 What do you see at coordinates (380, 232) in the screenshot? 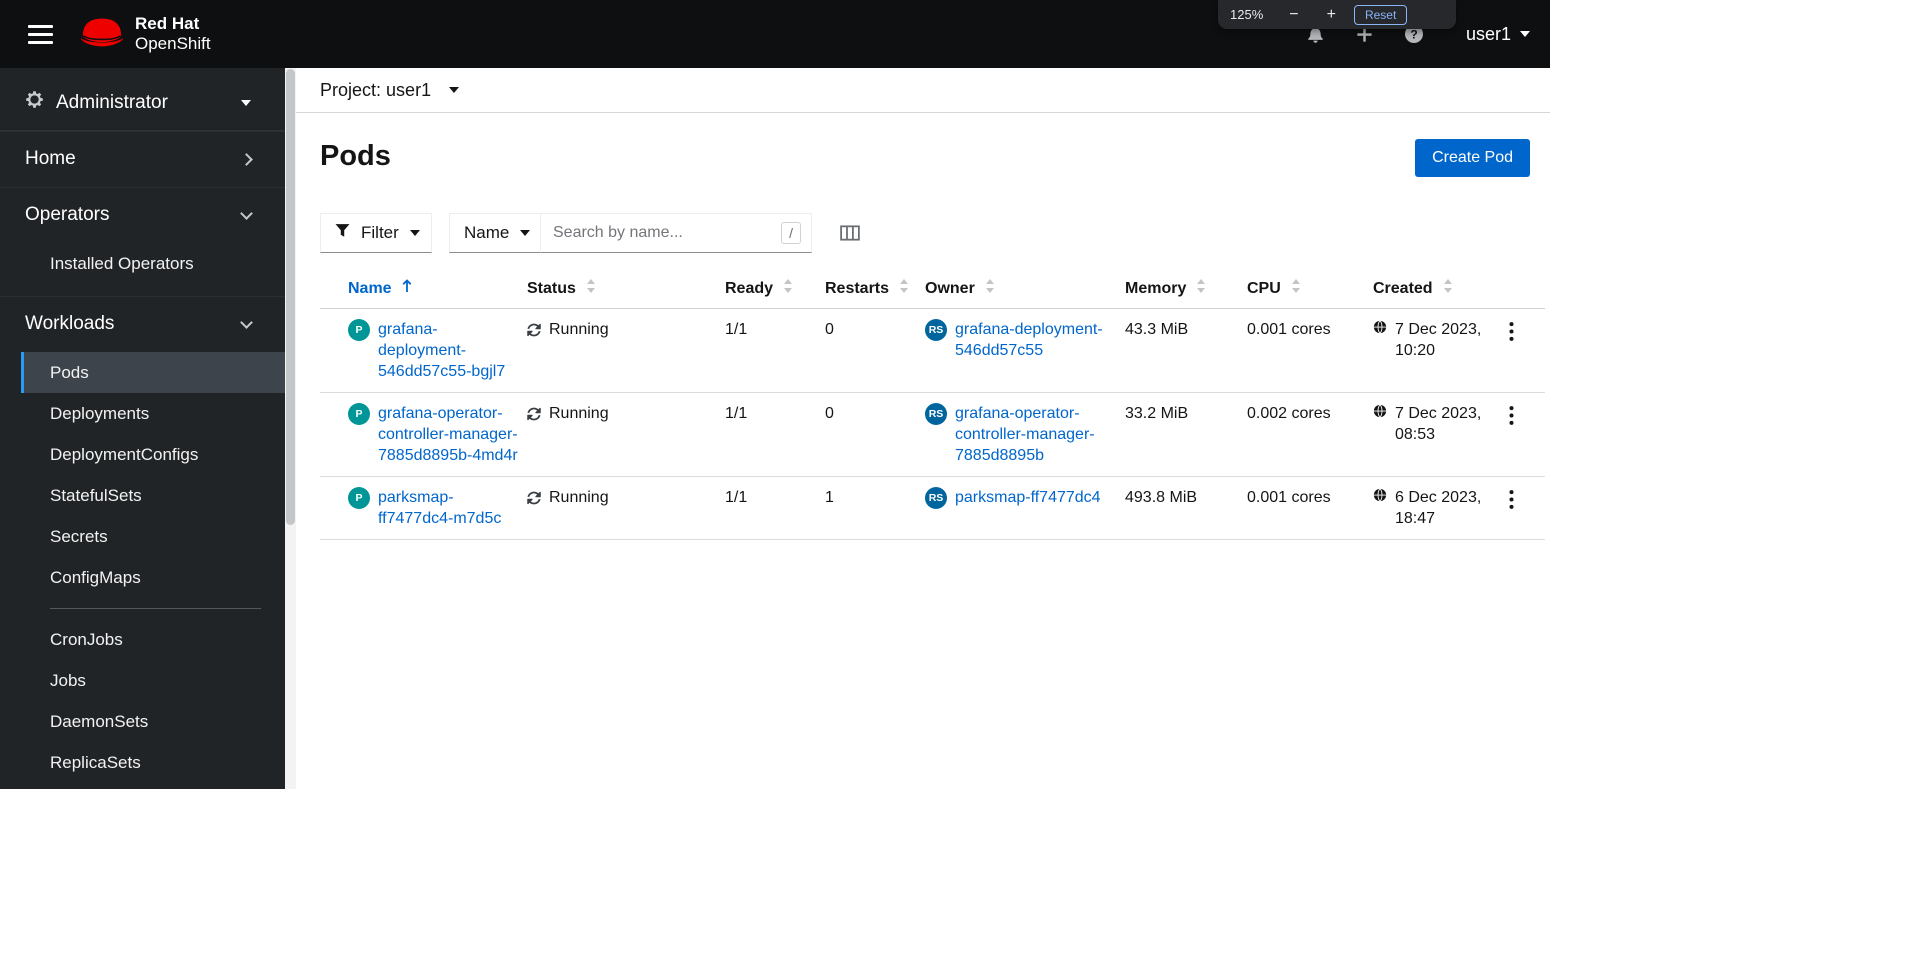
I see `filter-label: Filter` at bounding box center [380, 232].